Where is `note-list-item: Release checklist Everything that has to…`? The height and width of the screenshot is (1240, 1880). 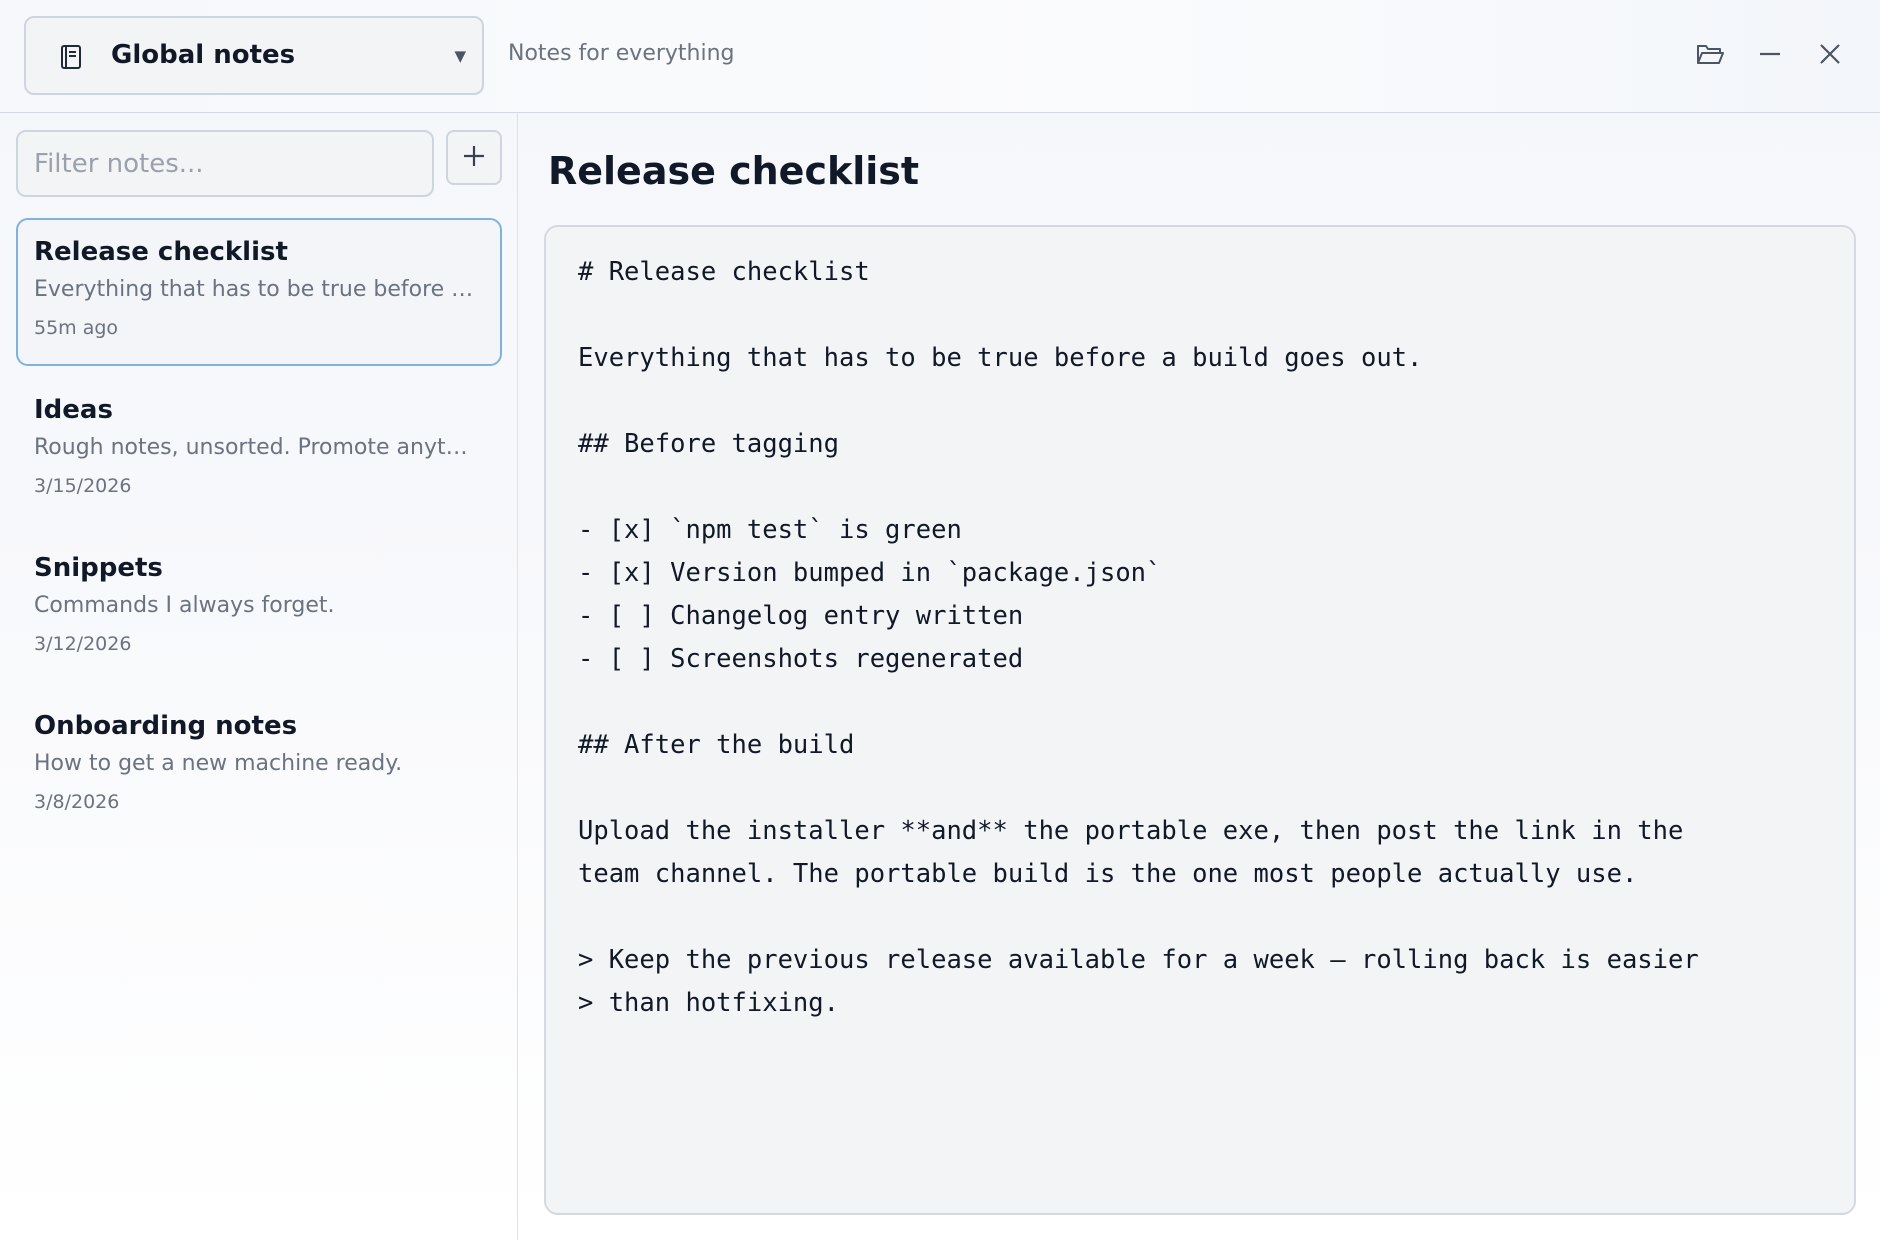 note-list-item: Release checklist Everything that has to… is located at coordinates (259, 292).